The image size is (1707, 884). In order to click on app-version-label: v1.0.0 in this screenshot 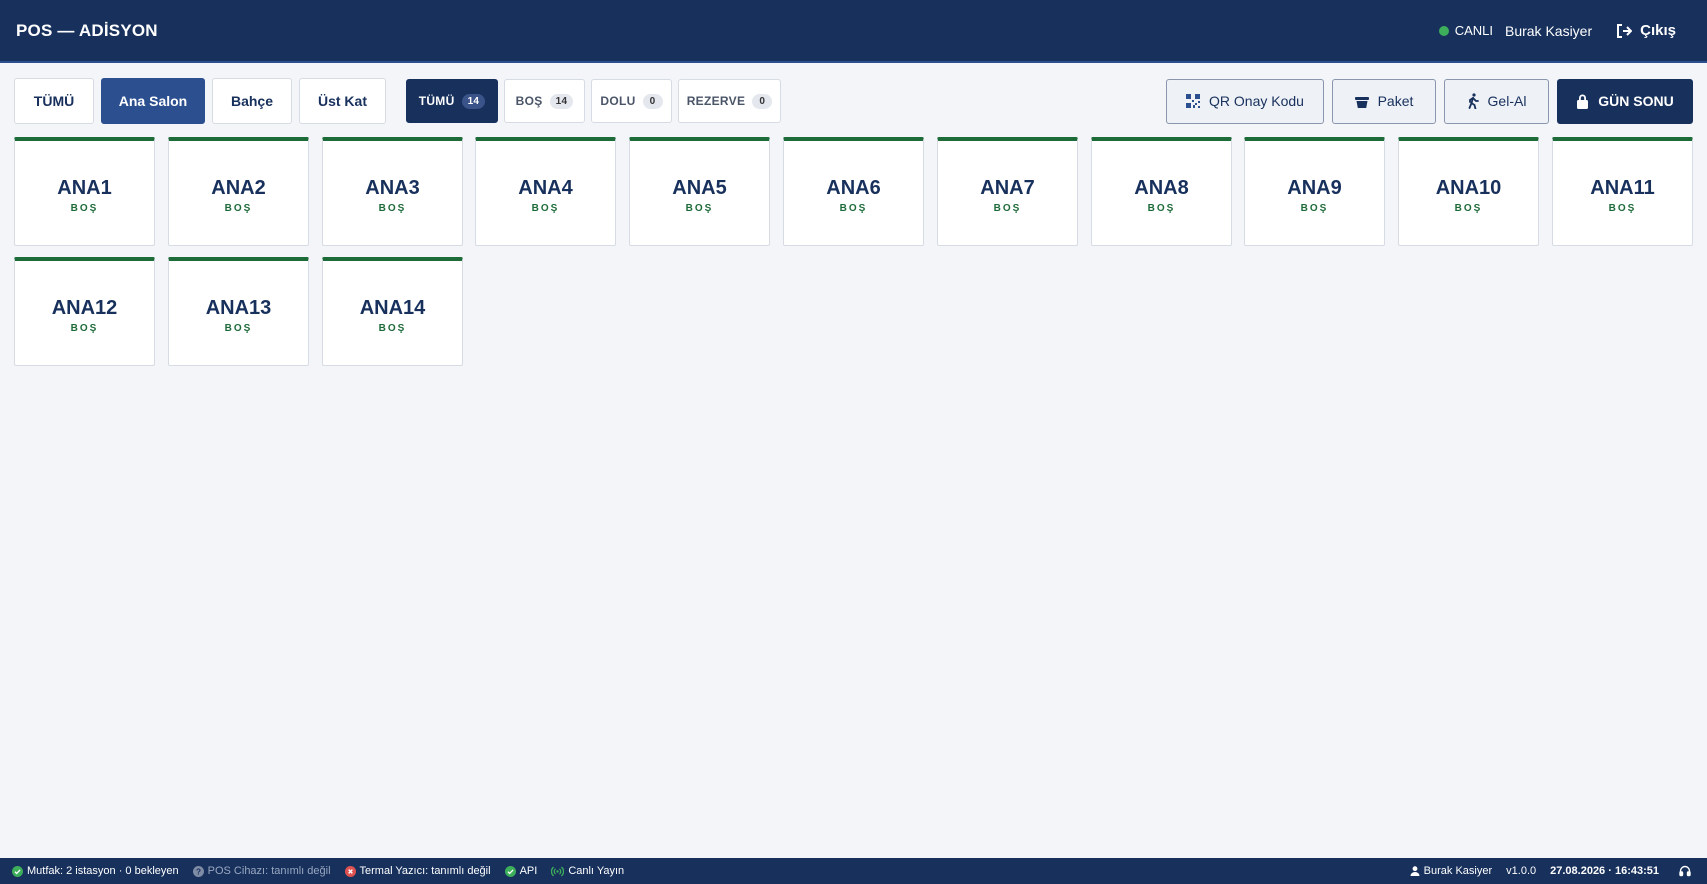, I will do `click(1521, 871)`.